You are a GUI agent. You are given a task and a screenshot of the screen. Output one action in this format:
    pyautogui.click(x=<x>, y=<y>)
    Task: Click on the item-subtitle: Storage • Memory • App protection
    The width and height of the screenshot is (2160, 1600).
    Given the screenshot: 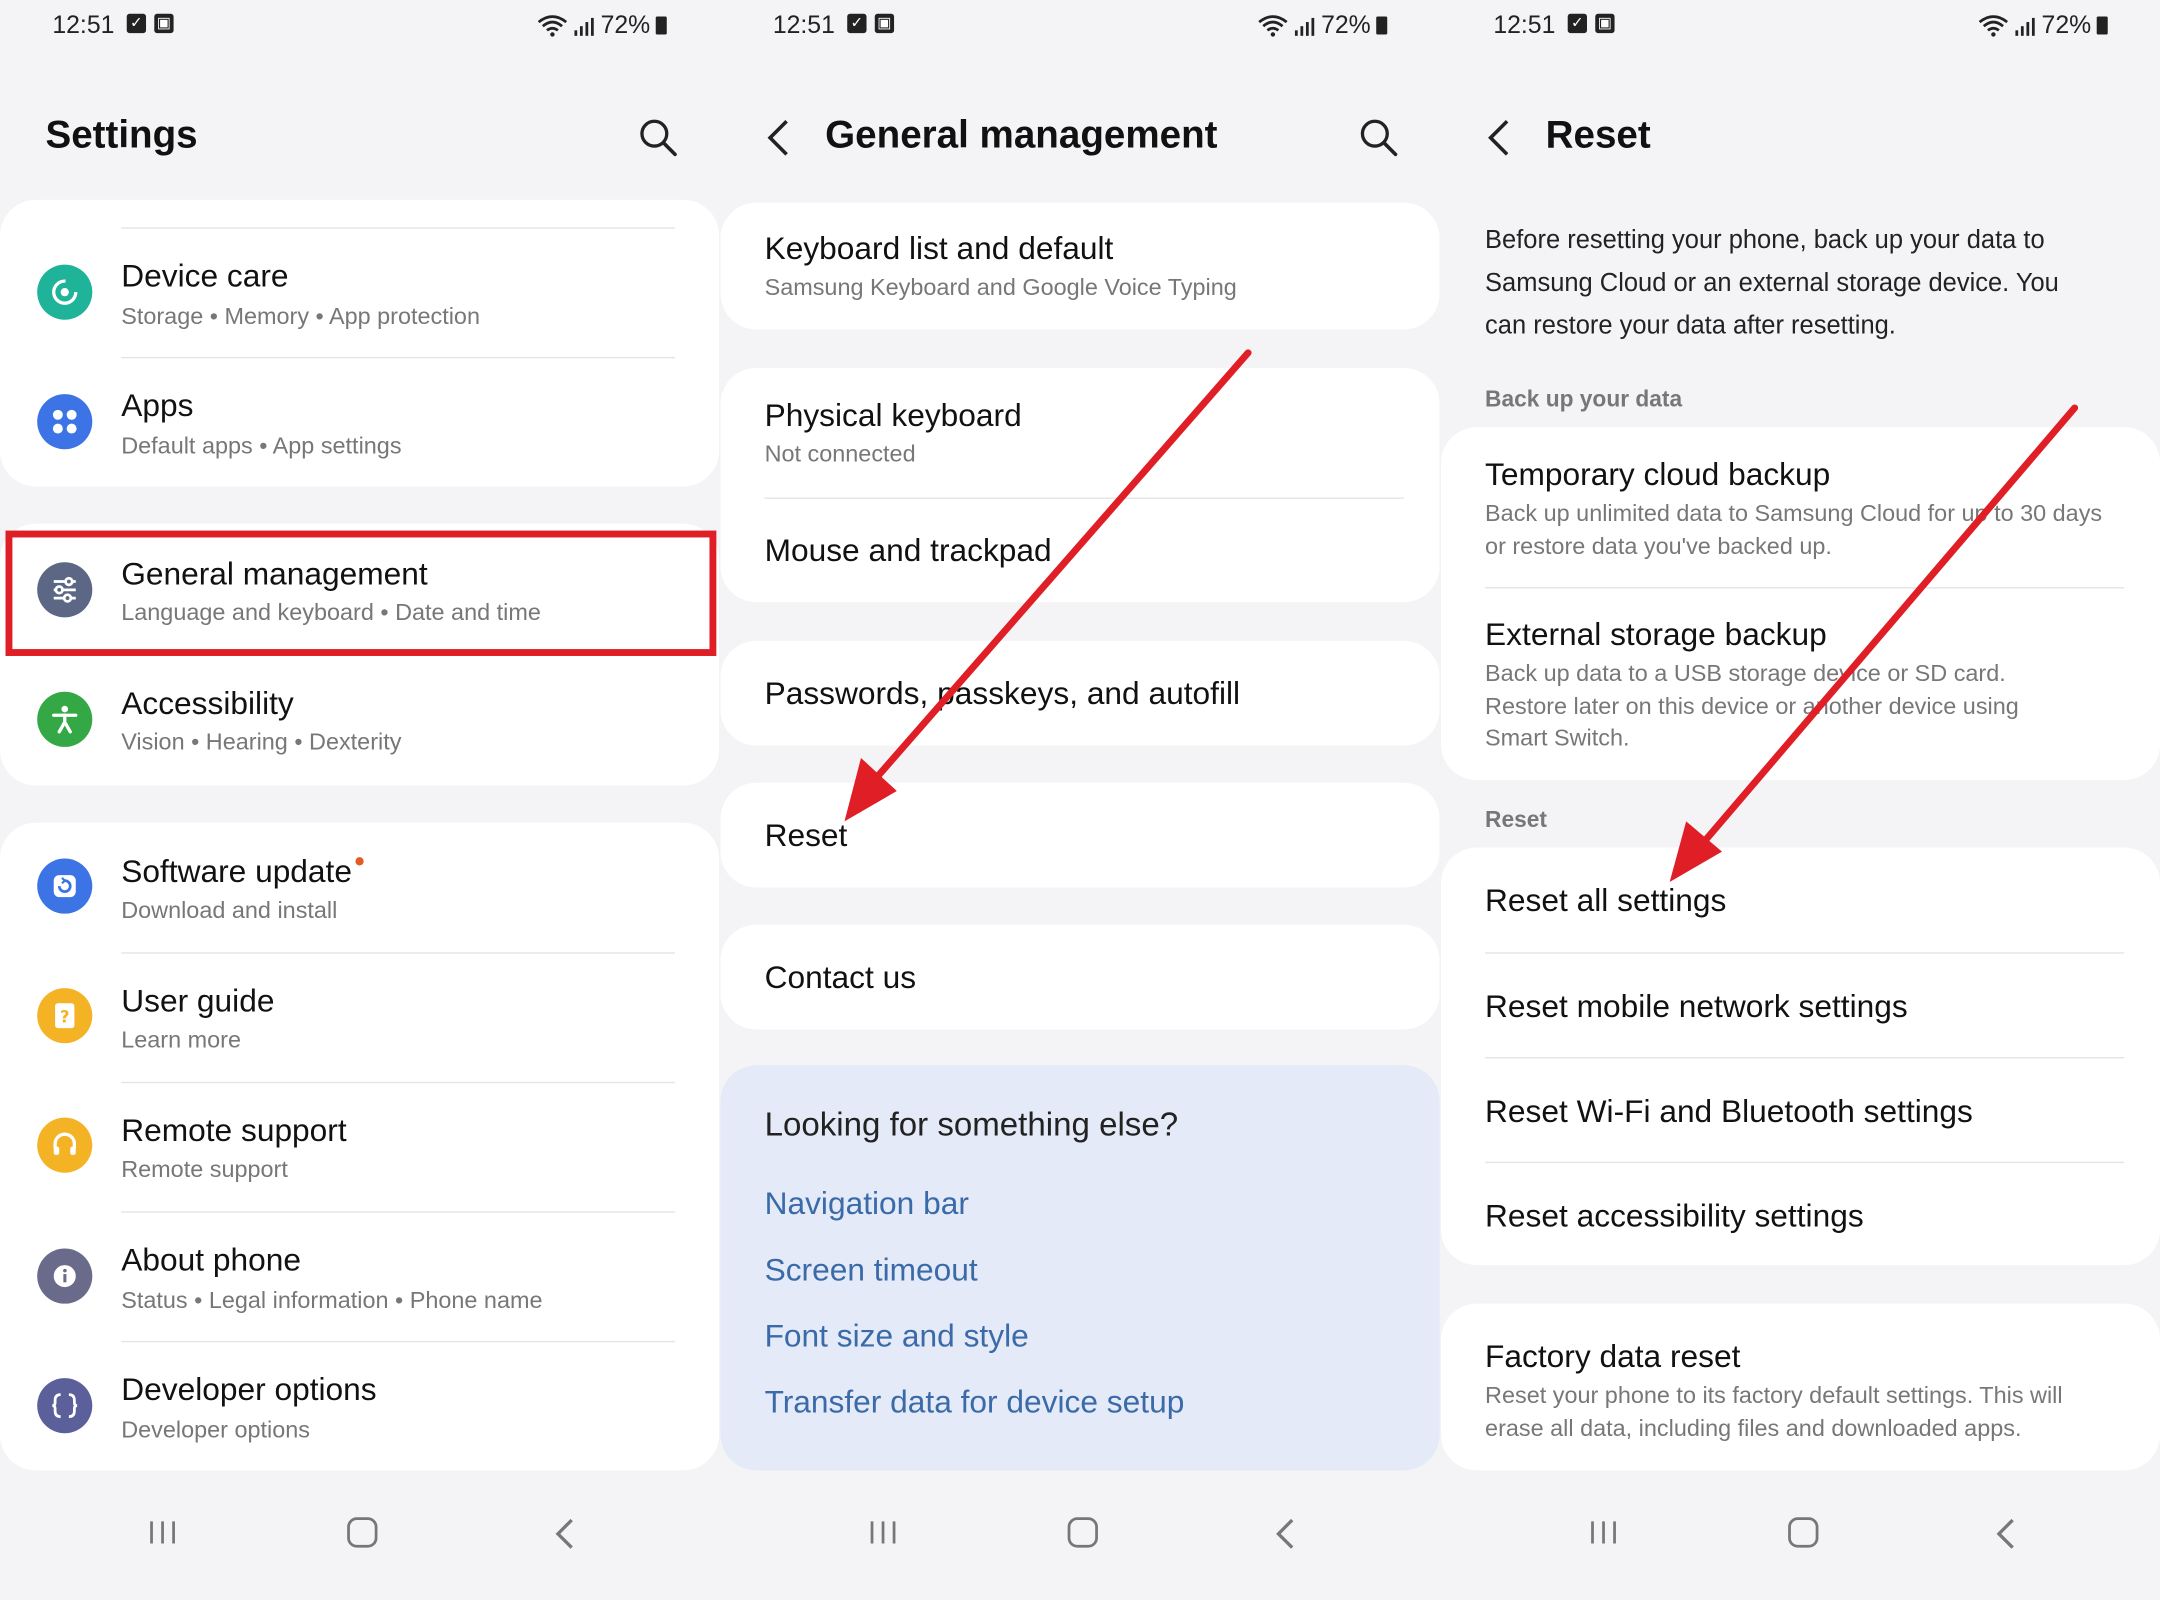 What is the action you would take?
    pyautogui.click(x=300, y=316)
    